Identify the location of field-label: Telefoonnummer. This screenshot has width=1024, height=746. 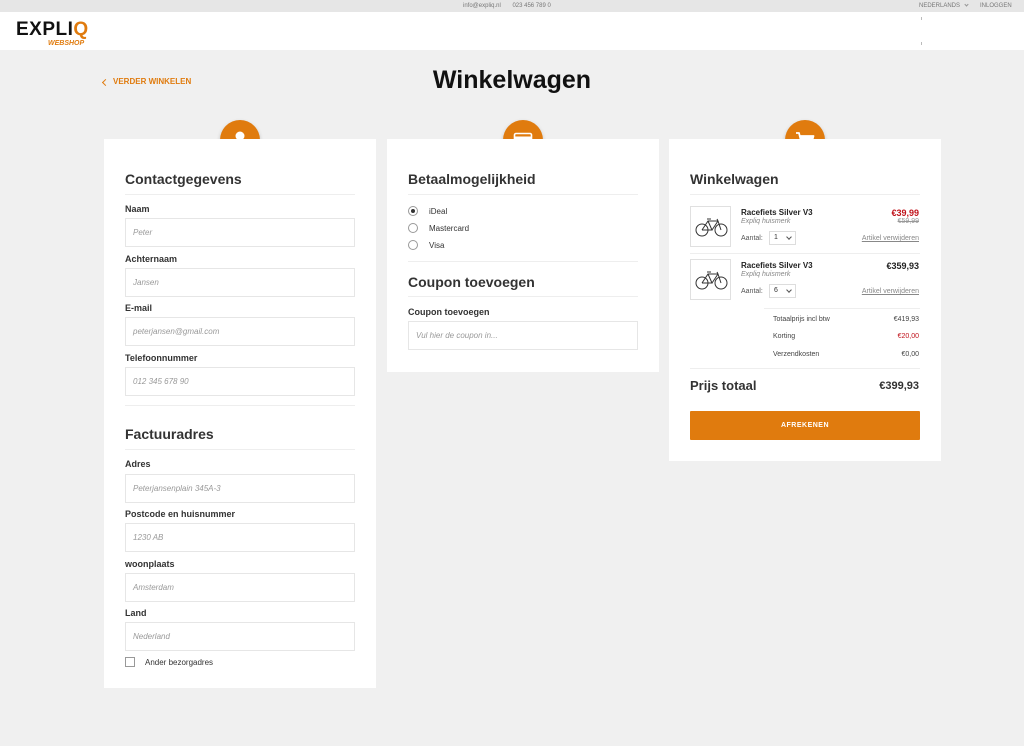
(161, 358).